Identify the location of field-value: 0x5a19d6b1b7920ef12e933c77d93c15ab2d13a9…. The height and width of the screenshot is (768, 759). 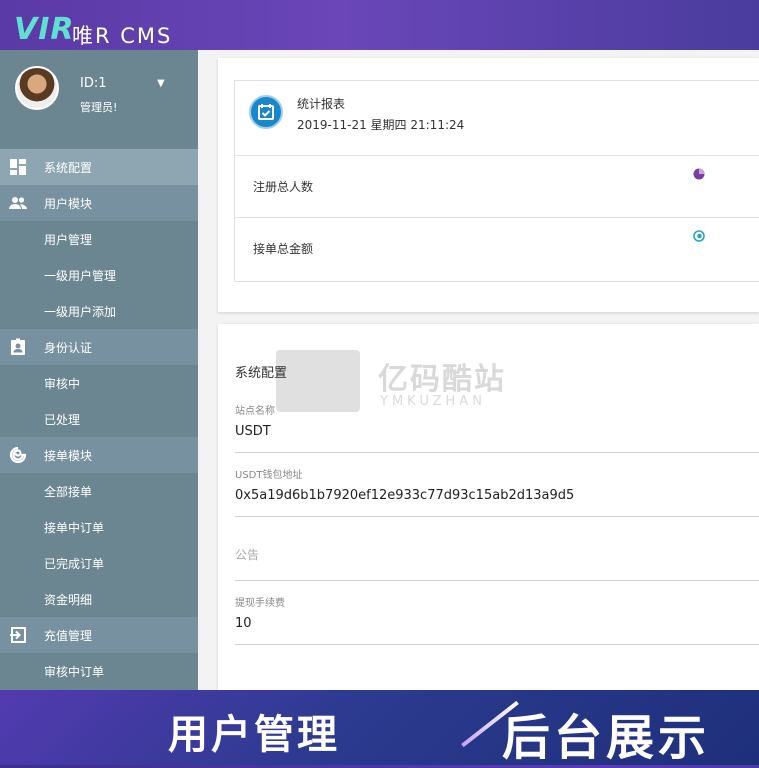
(405, 495).